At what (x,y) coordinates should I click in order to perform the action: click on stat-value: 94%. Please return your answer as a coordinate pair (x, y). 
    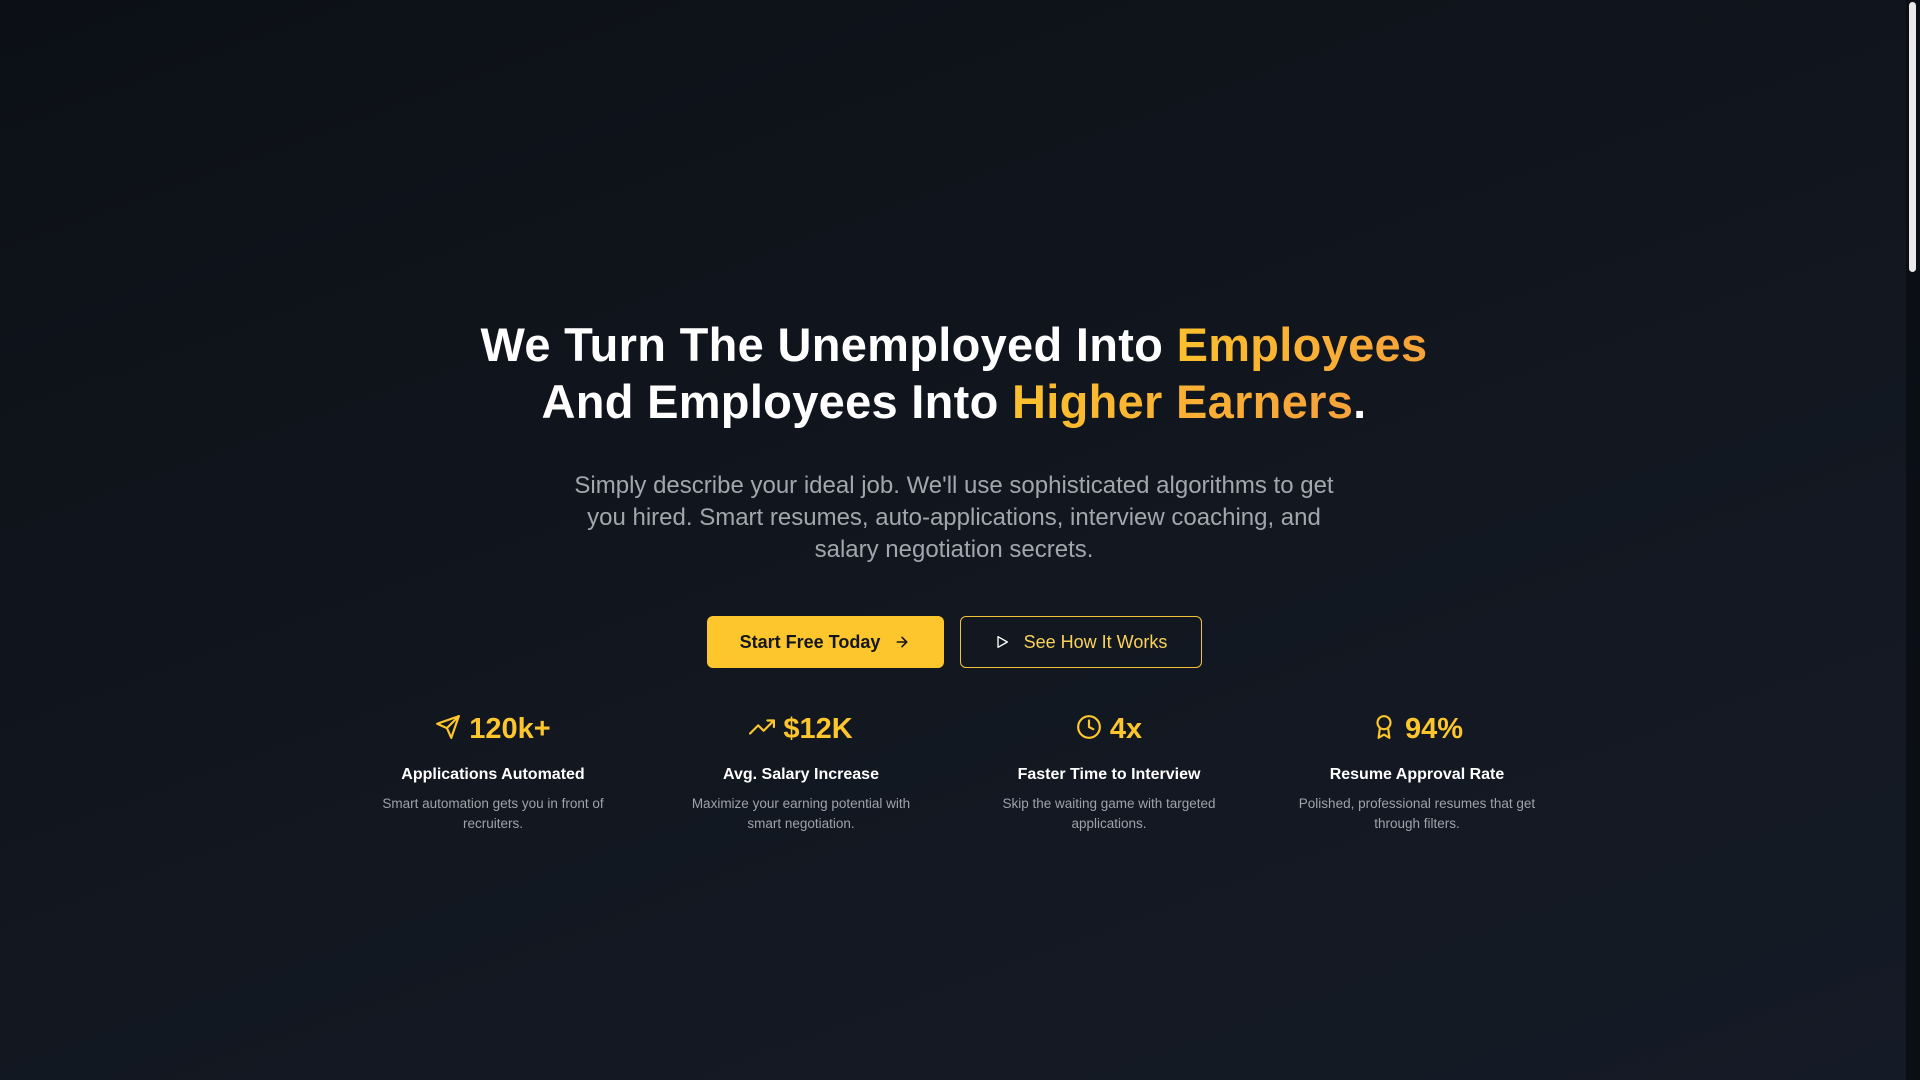
    Looking at the image, I should click on (1434, 728).